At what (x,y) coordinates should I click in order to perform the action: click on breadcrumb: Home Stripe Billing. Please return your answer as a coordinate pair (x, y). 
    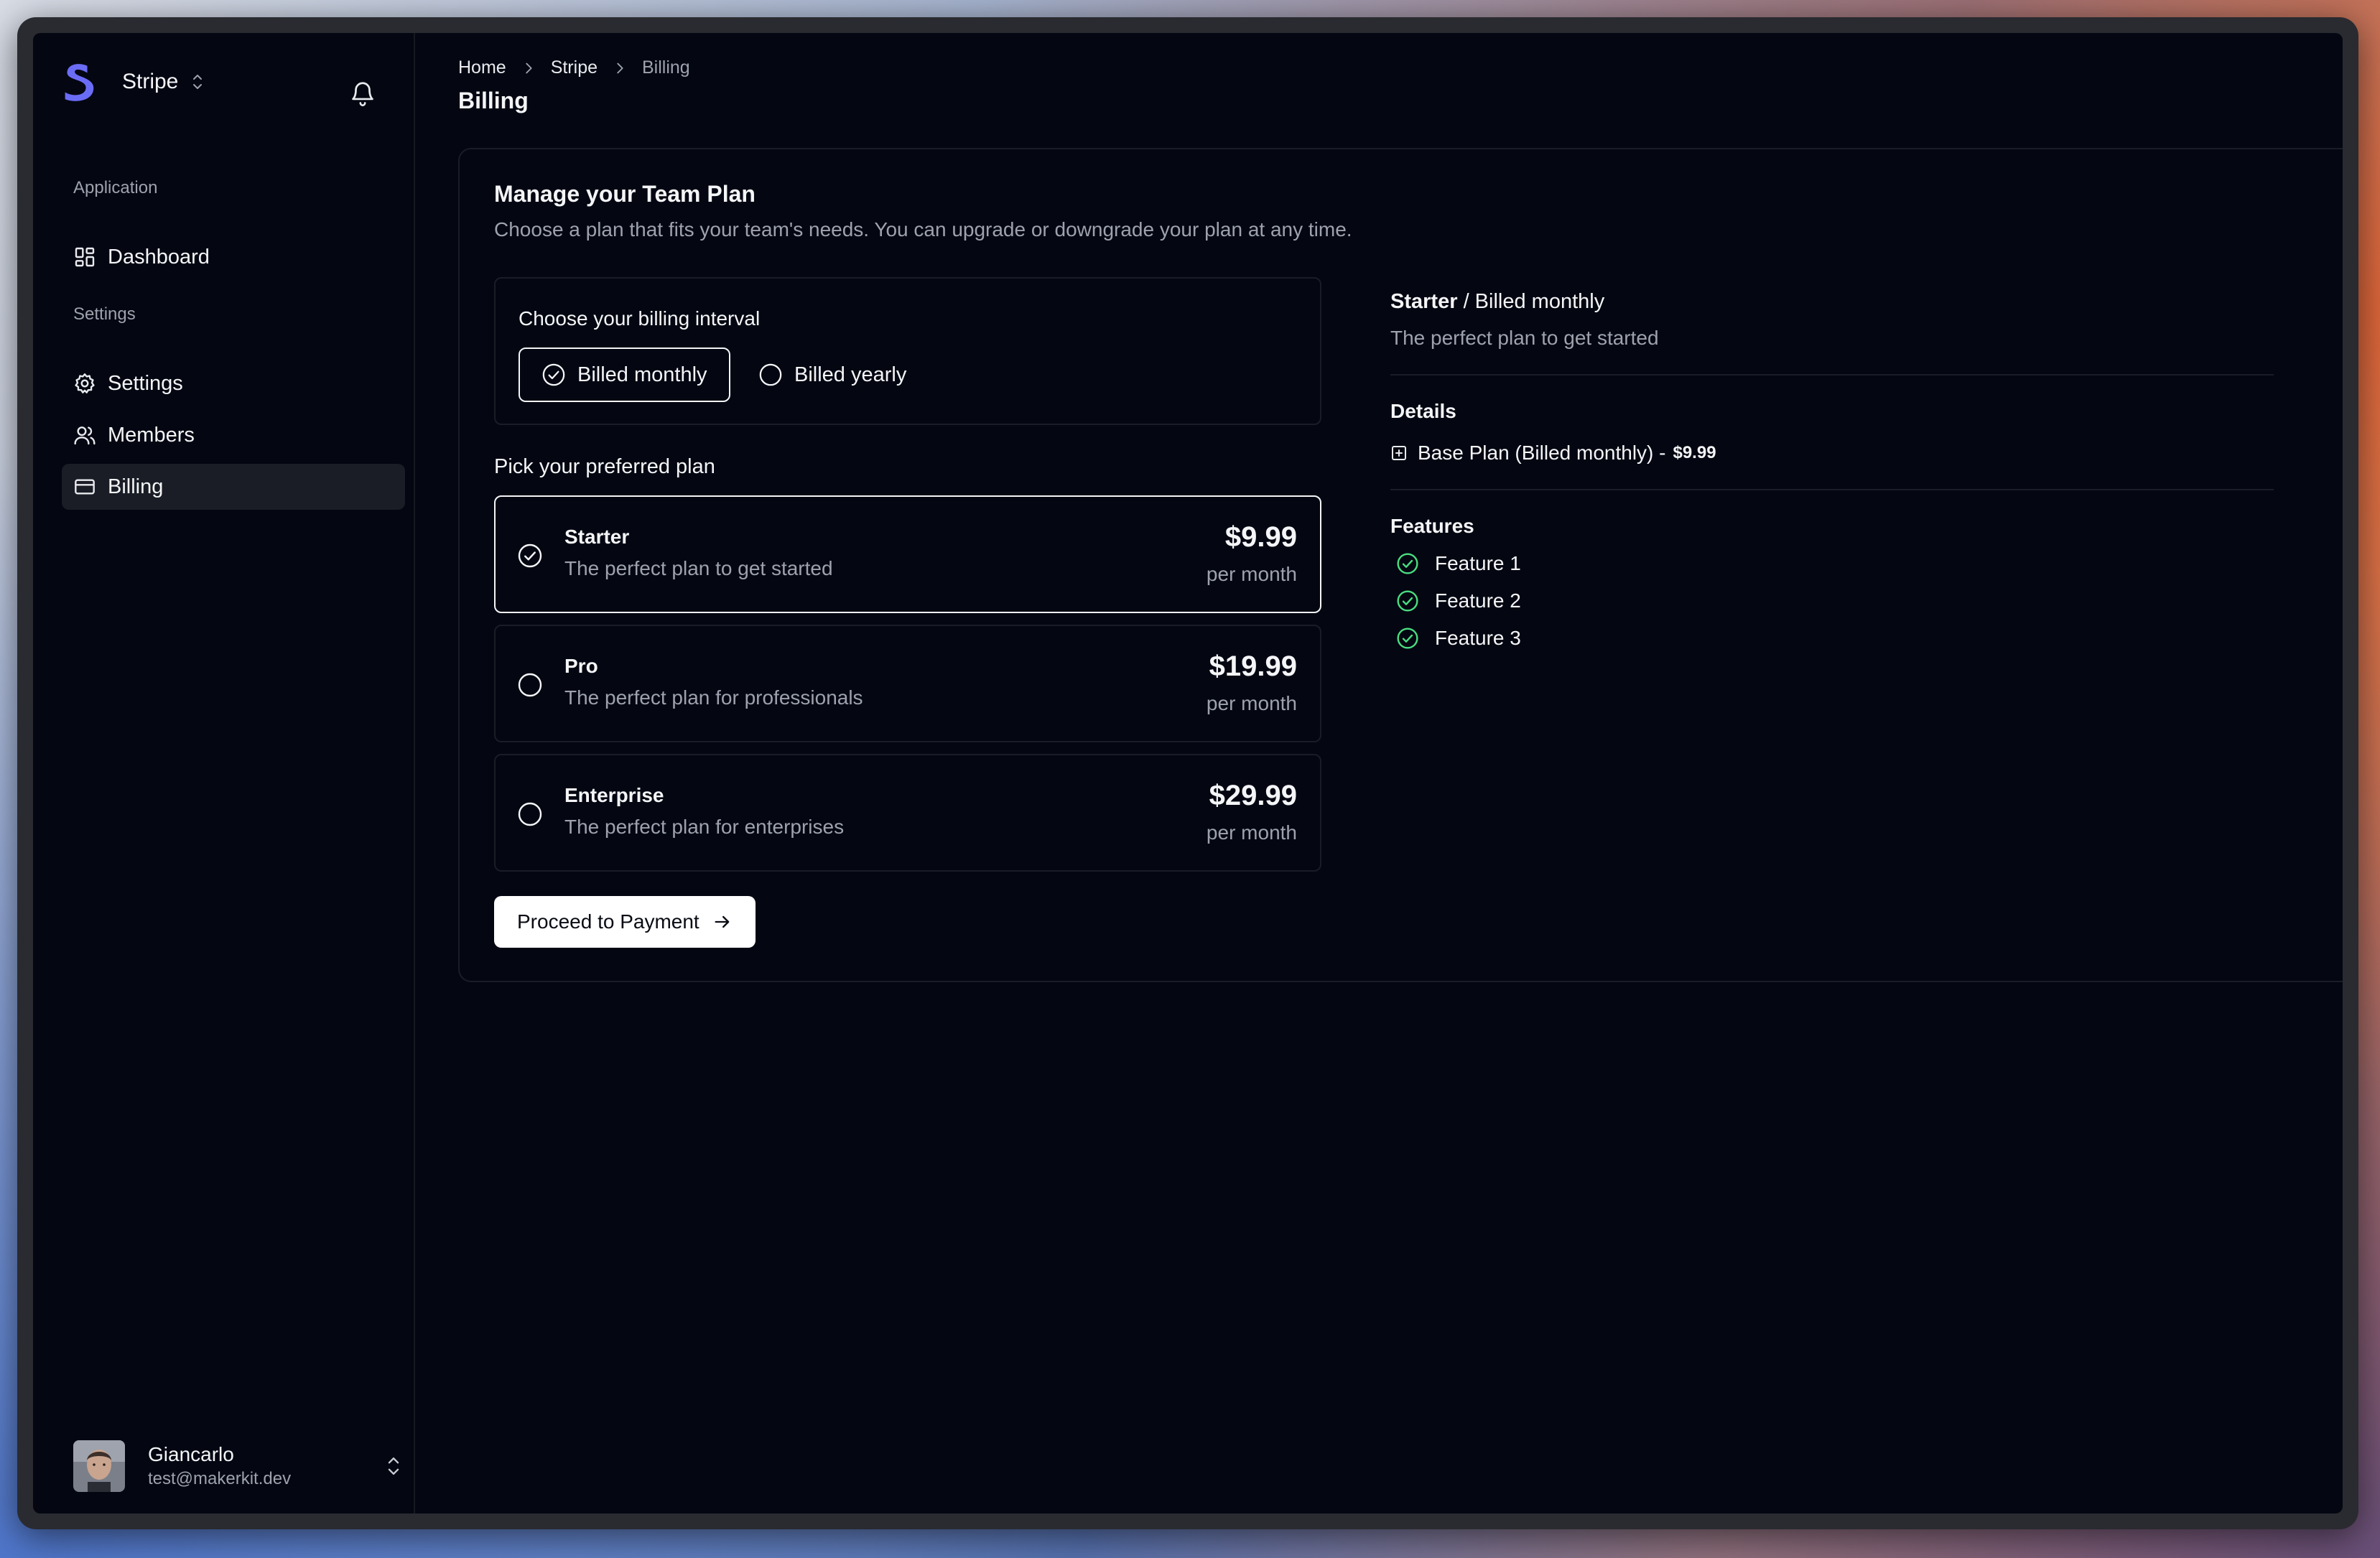
    Looking at the image, I should click on (574, 67).